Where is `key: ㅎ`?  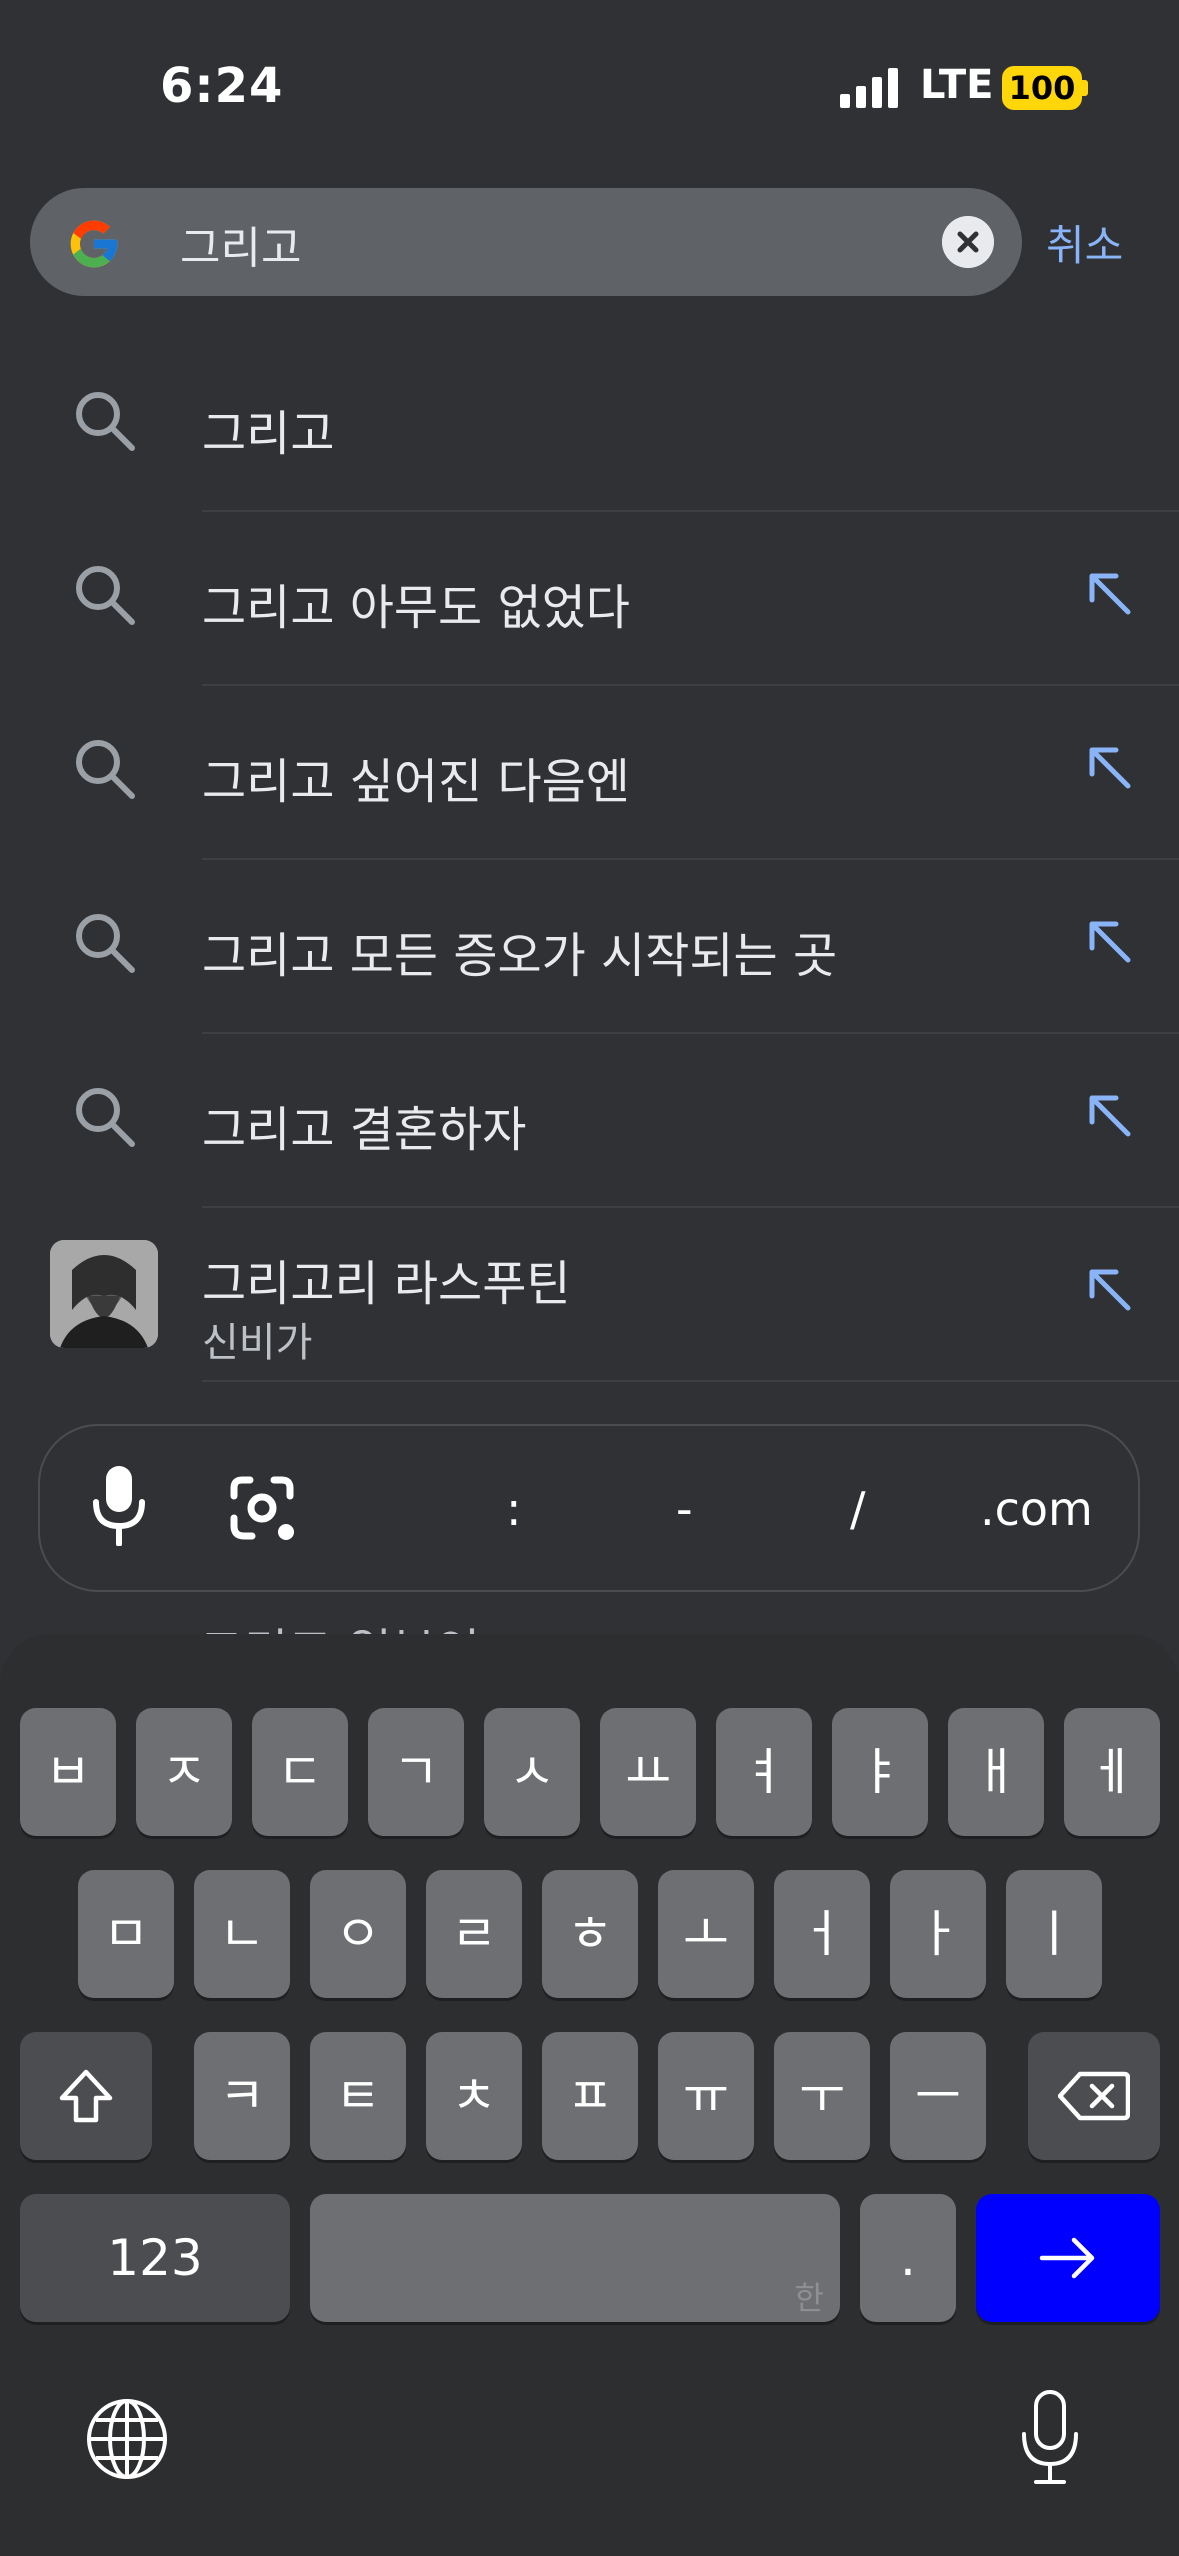 key: ㅎ is located at coordinates (590, 1934).